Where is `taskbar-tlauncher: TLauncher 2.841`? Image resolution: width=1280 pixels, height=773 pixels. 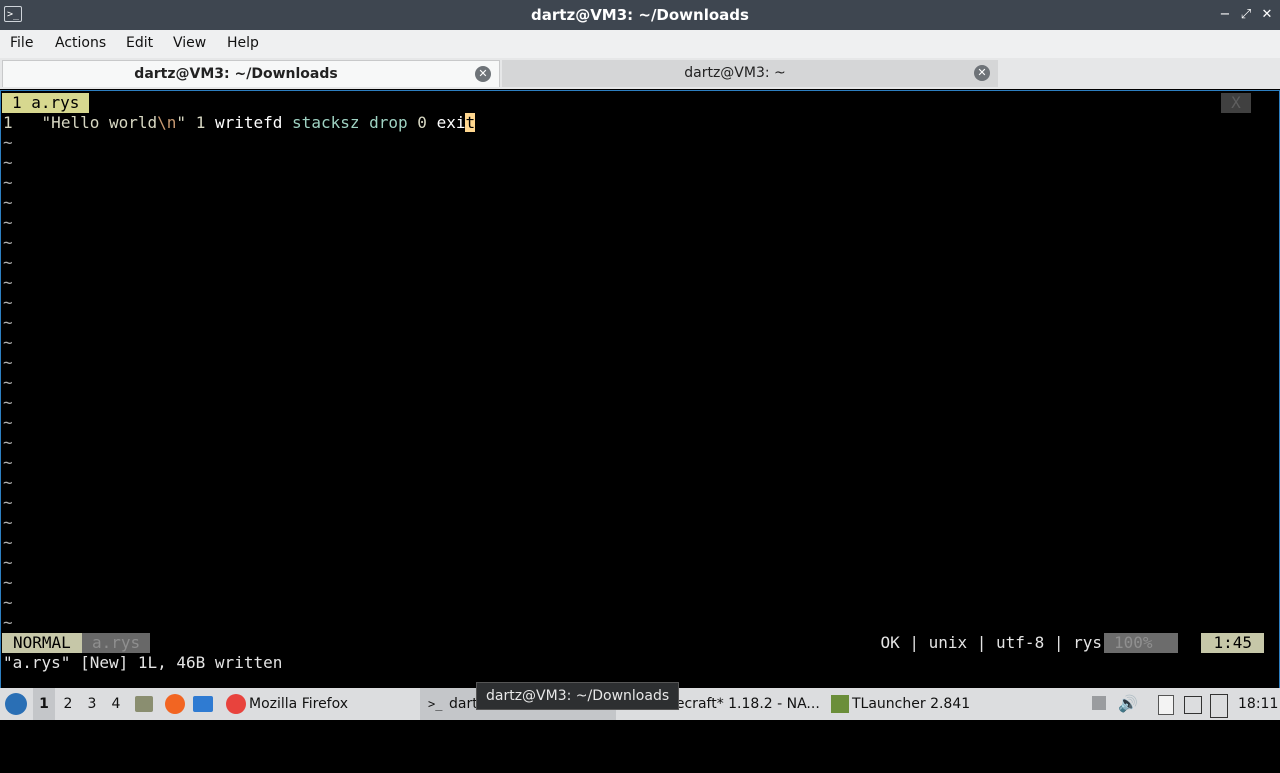 taskbar-tlauncher: TLauncher 2.841 is located at coordinates (926, 704).